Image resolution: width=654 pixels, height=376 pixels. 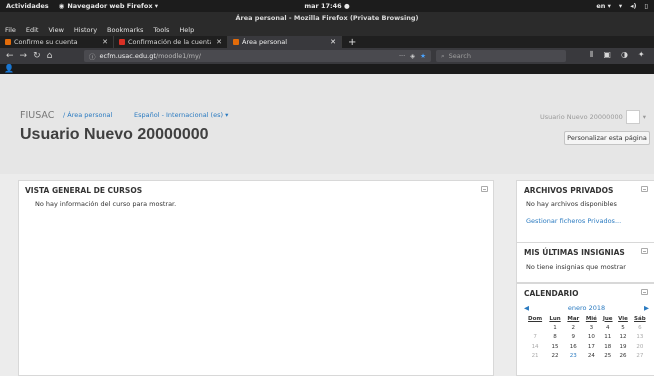 What do you see at coordinates (92, 56) in the screenshot?
I see `site-info-icon: ⓘ` at bounding box center [92, 56].